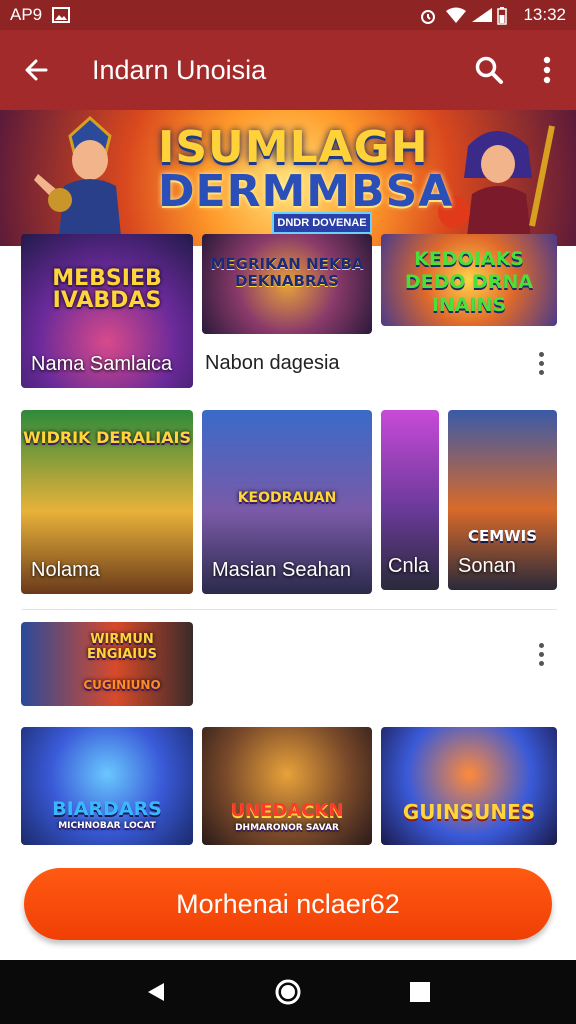 The height and width of the screenshot is (1024, 576). I want to click on game-card: KEODRAUAN Masian Seahan, so click(287, 502).